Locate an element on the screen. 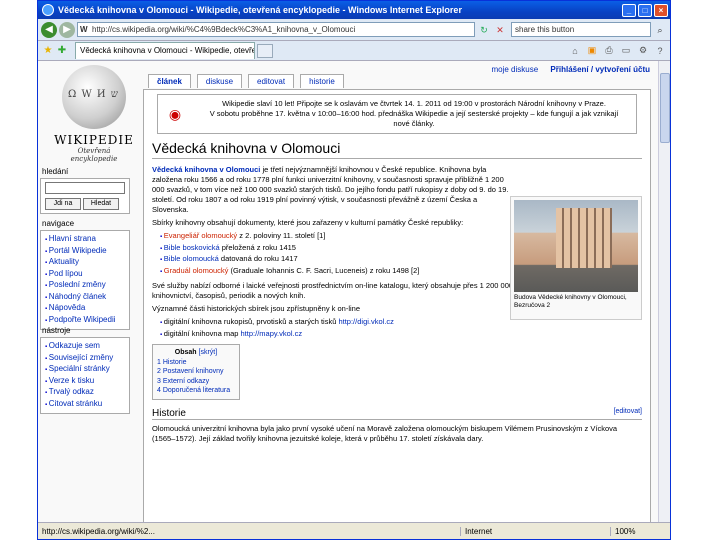 Image resolution: width=720 pixels, height=540 pixels. new-tab-button is located at coordinates (265, 50).